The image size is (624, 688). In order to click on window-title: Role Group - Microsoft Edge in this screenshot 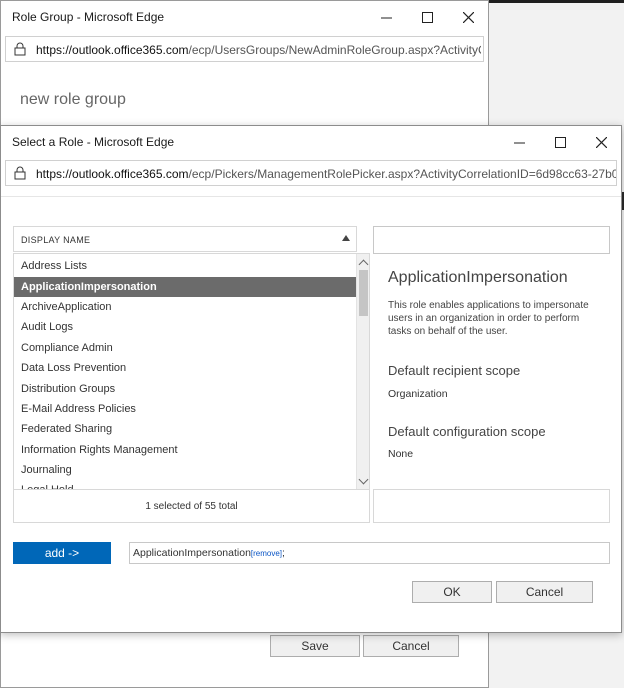, I will do `click(88, 17)`.